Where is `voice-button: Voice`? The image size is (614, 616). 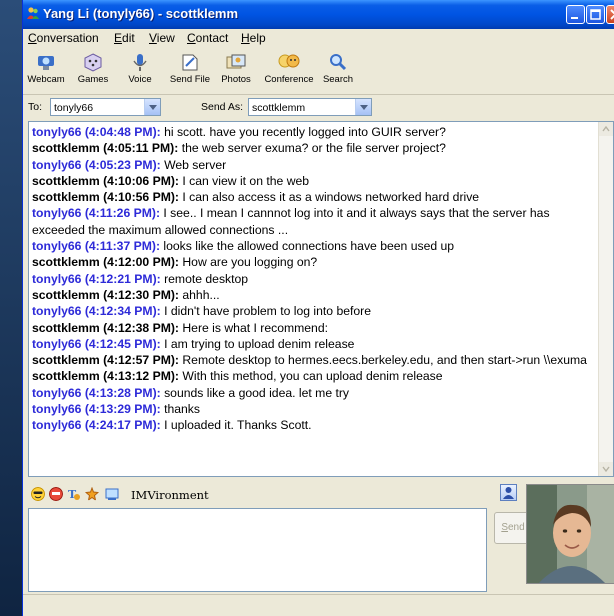 voice-button: Voice is located at coordinates (140, 71).